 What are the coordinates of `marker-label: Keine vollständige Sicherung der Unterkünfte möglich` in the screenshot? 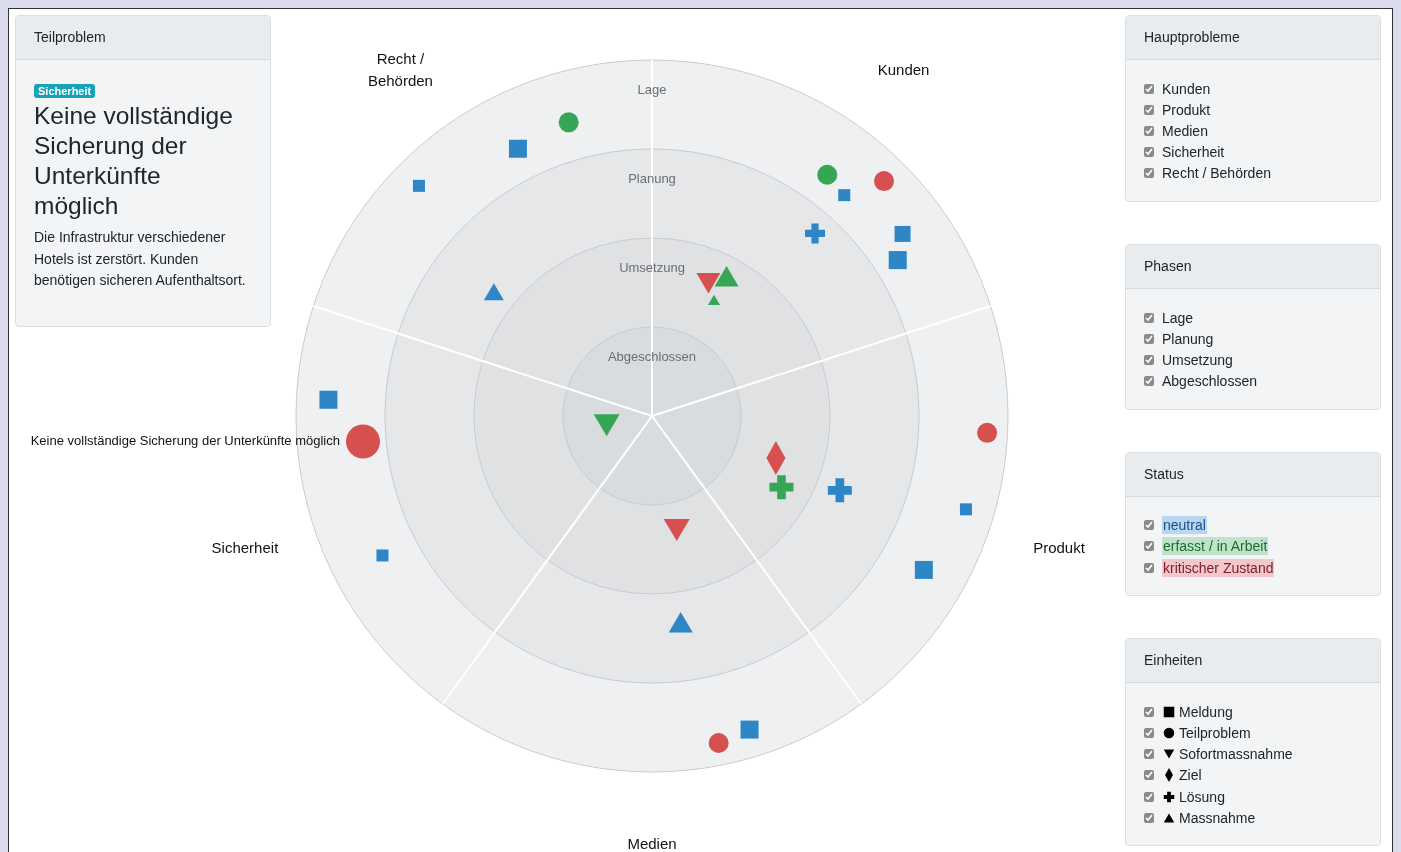 It's located at (185, 441).